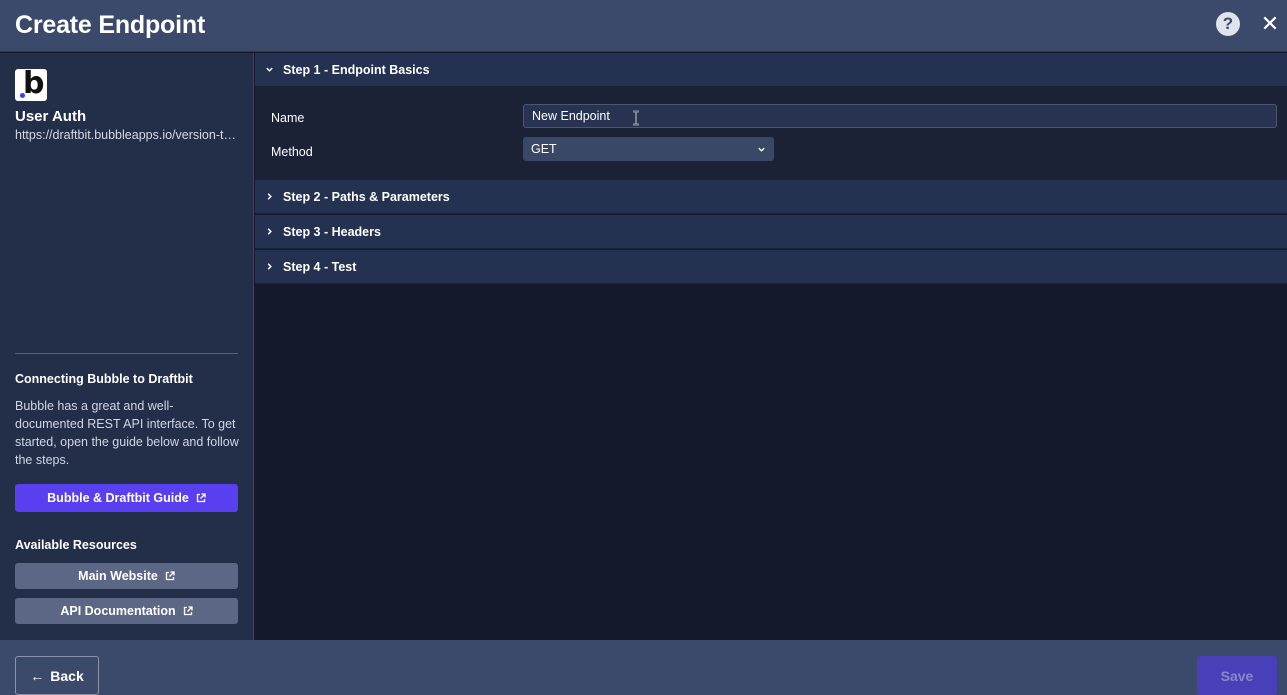 This screenshot has width=1287, height=695. I want to click on main-website-label: Main Website, so click(118, 576).